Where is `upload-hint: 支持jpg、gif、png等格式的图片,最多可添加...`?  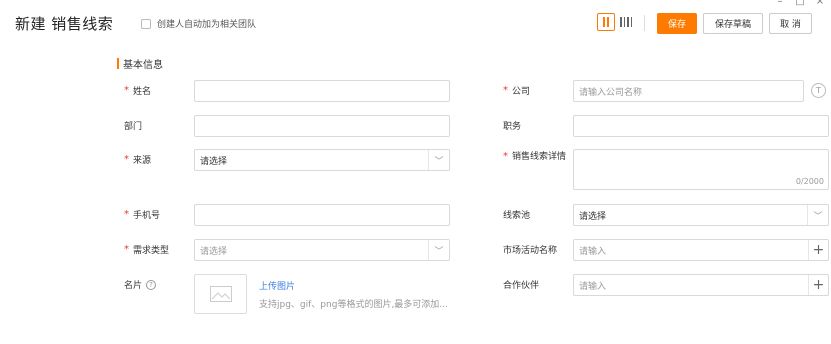
upload-hint: 支持jpg、gif、png等格式的图片,最多可添加... is located at coordinates (353, 305).